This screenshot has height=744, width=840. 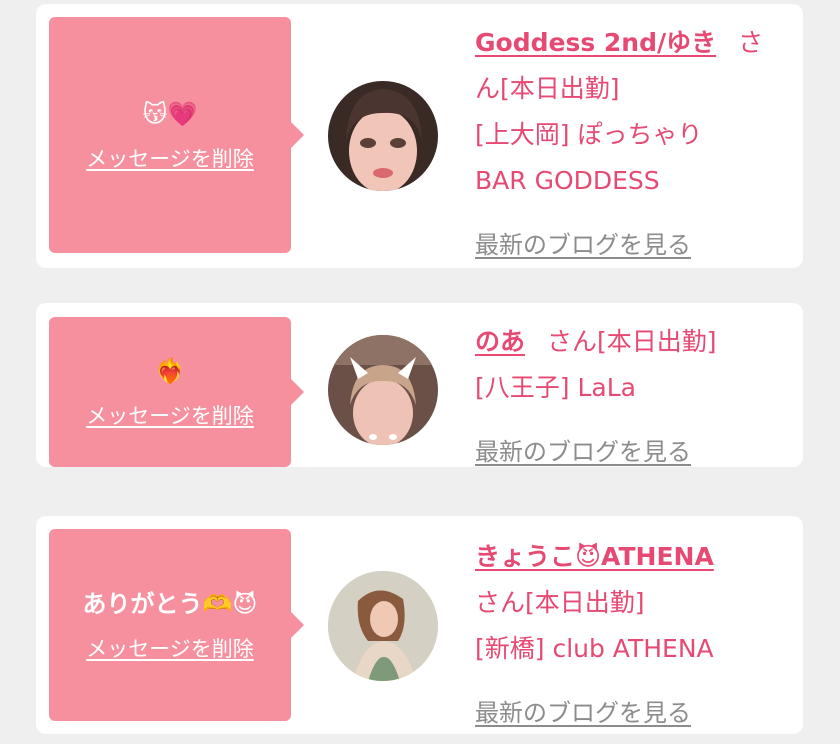 I want to click on area-shop: [八王子] LaLa, so click(x=555, y=387).